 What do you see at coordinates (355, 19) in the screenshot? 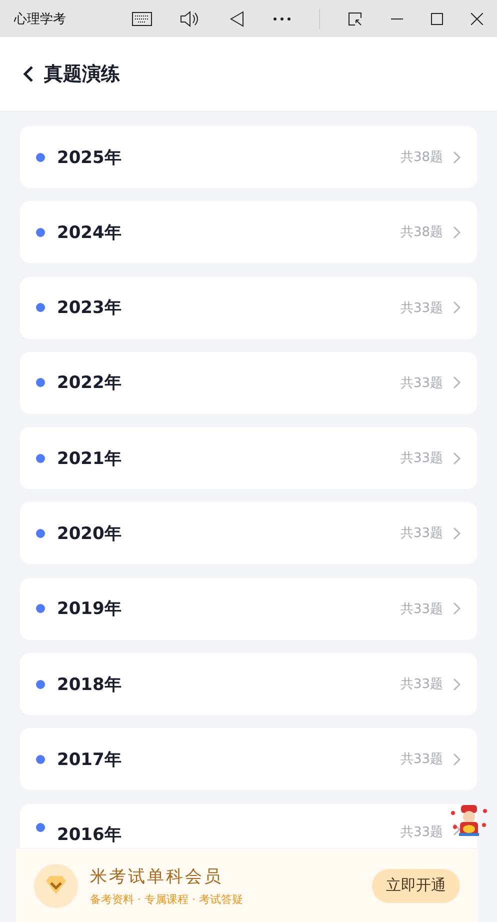
I see `screenshot-icon` at bounding box center [355, 19].